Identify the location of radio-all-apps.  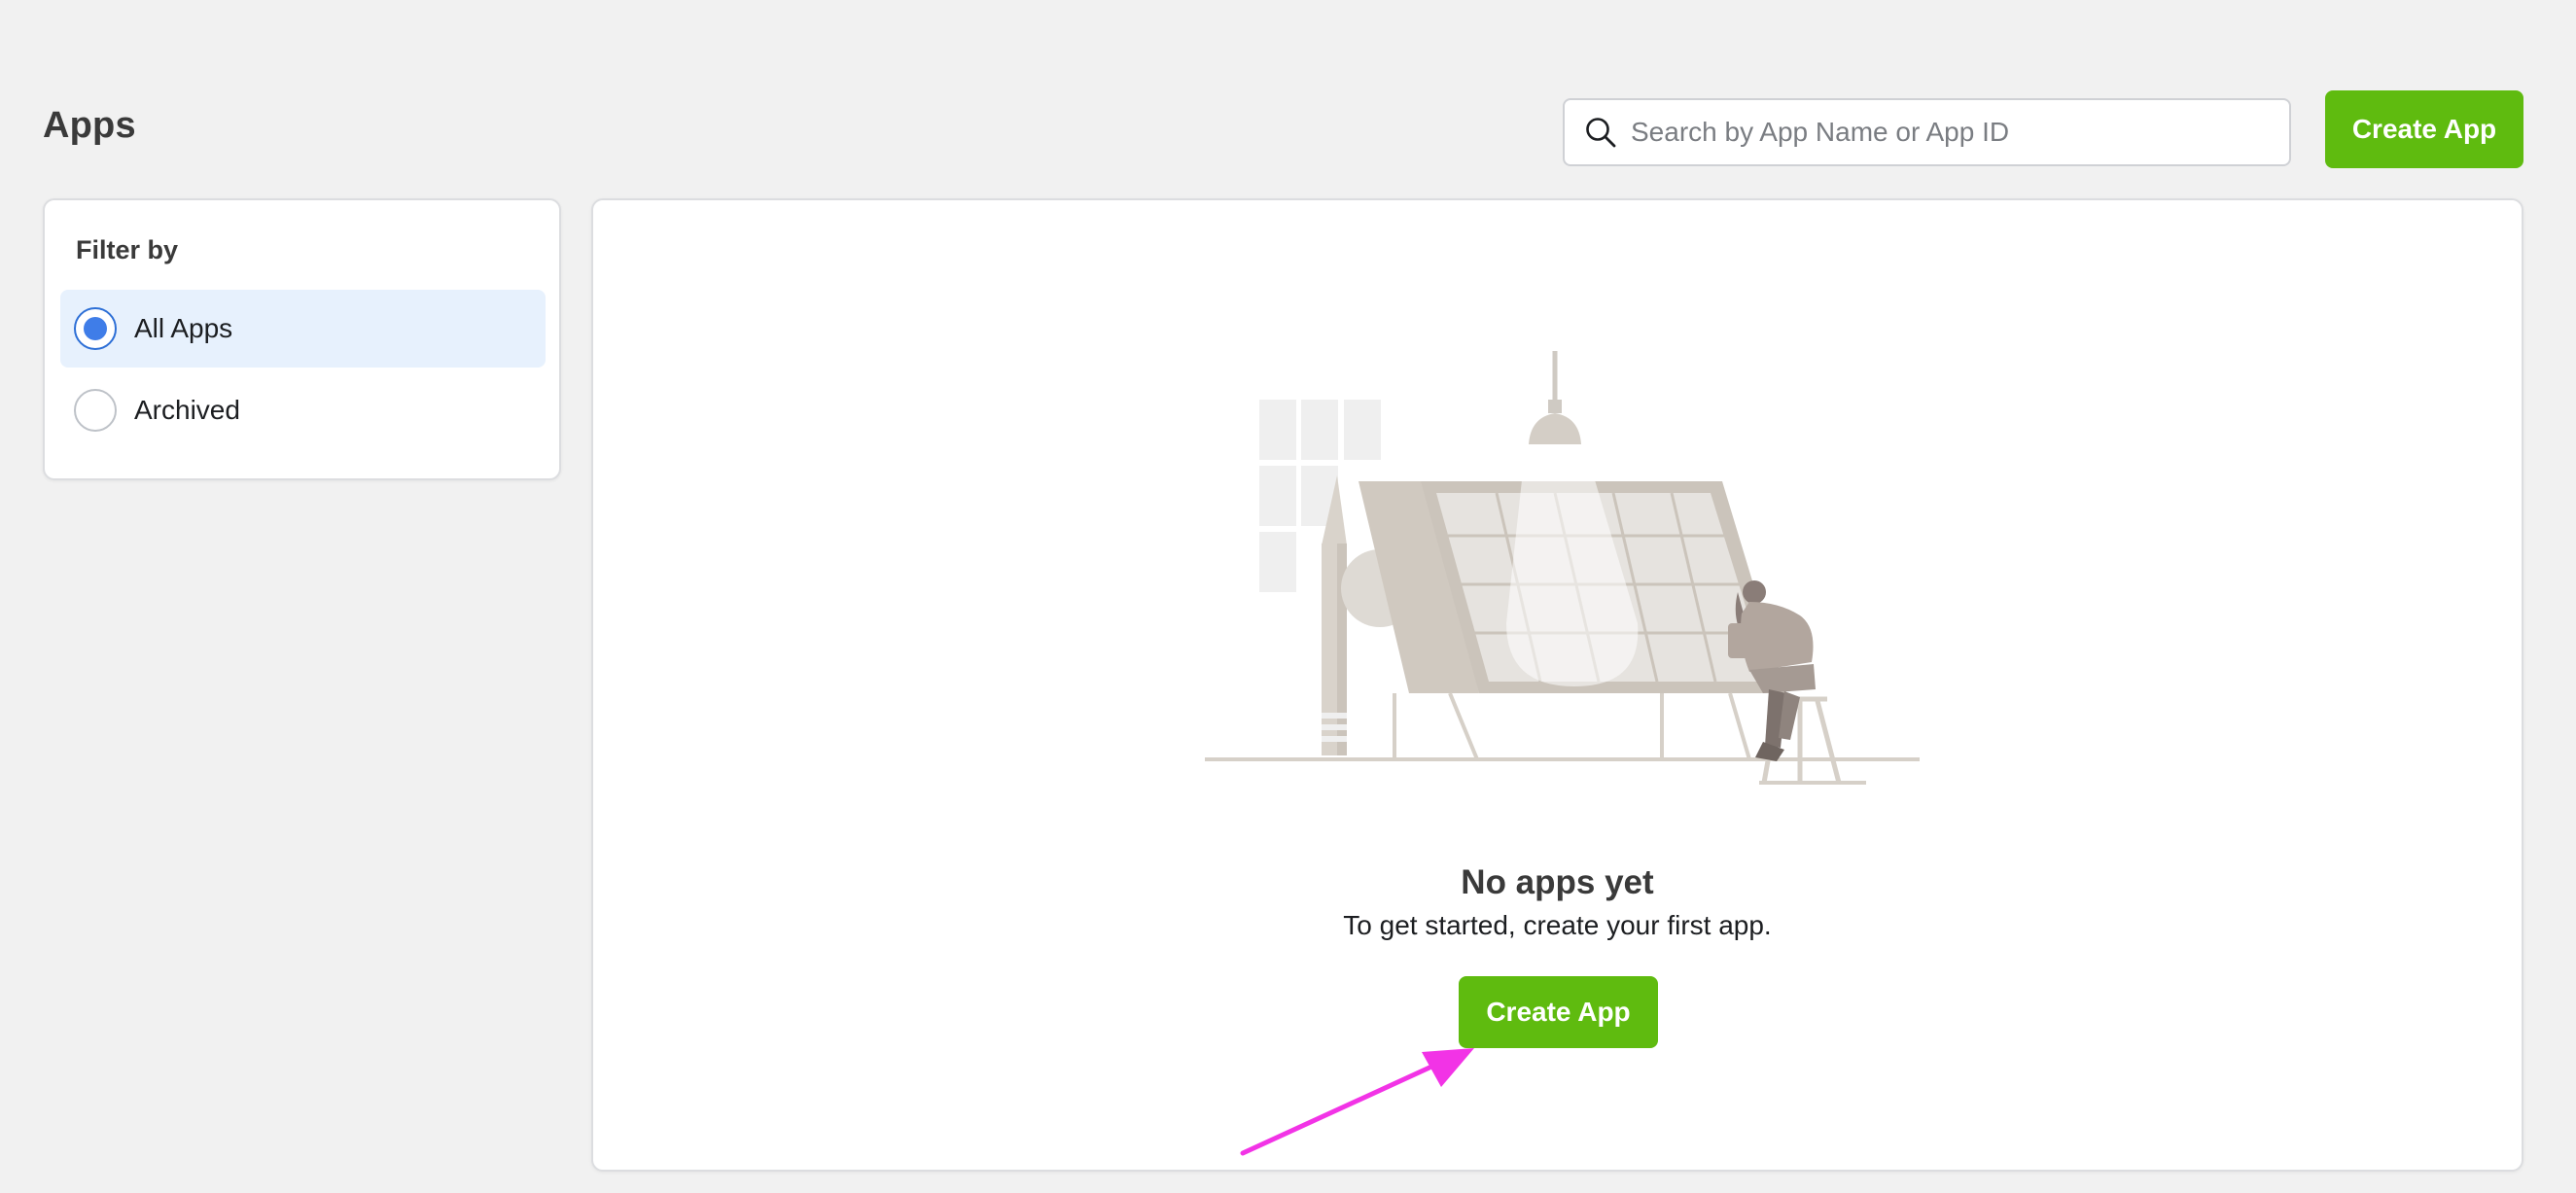
(96, 328).